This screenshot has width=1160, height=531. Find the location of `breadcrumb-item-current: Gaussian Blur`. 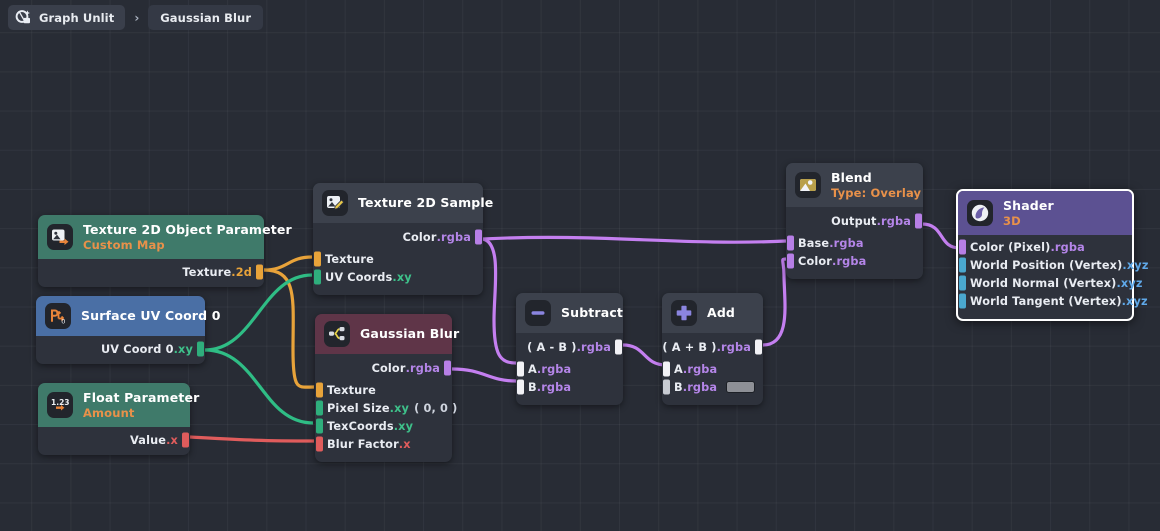

breadcrumb-item-current: Gaussian Blur is located at coordinates (206, 17).